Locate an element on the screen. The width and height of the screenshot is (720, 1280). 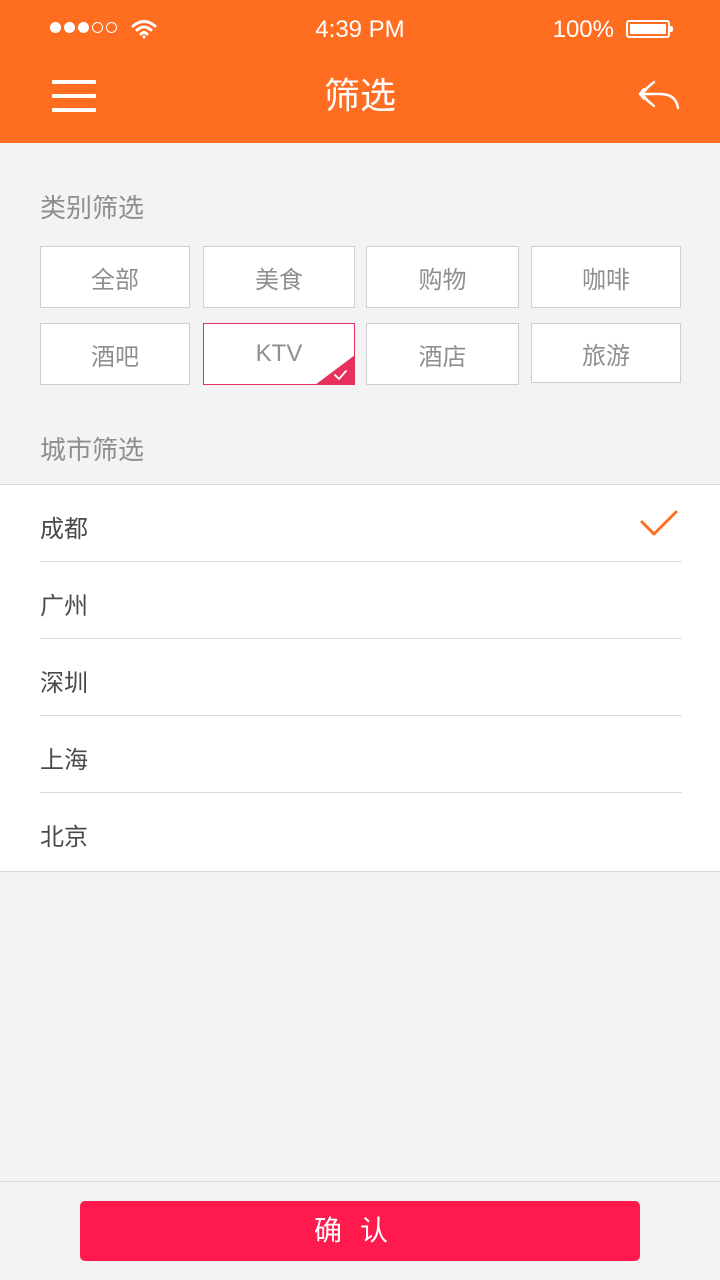
category-shopping: 购物 is located at coordinates (442, 277).